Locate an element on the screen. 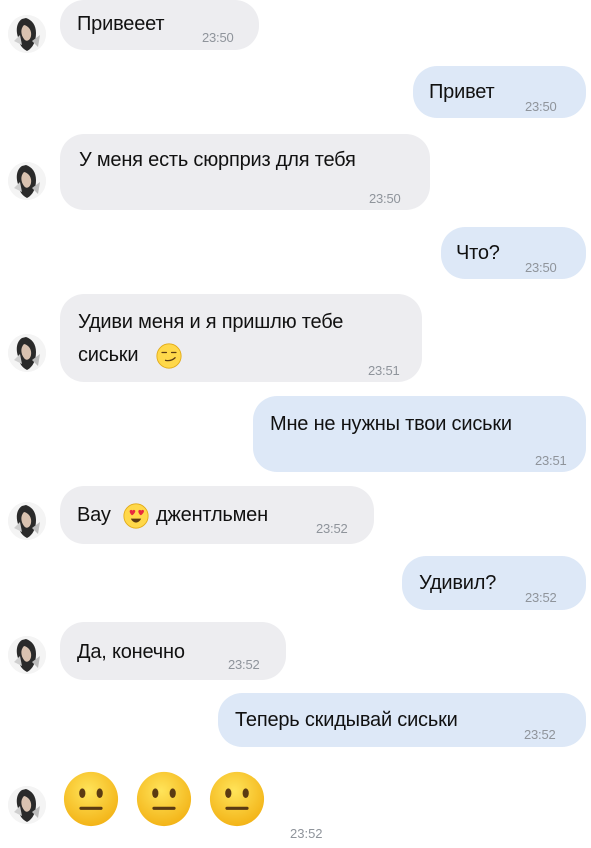 Image resolution: width=591 pixels, height=848 pixels. message-outgoing: Что? 23:50 is located at coordinates (295, 255).